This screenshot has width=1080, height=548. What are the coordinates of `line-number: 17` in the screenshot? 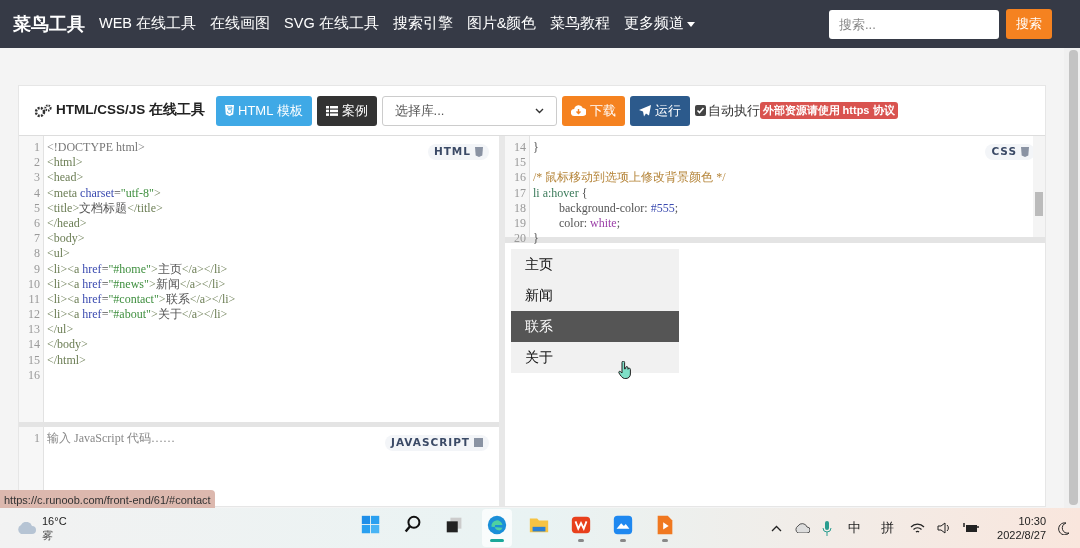 It's located at (519, 193).